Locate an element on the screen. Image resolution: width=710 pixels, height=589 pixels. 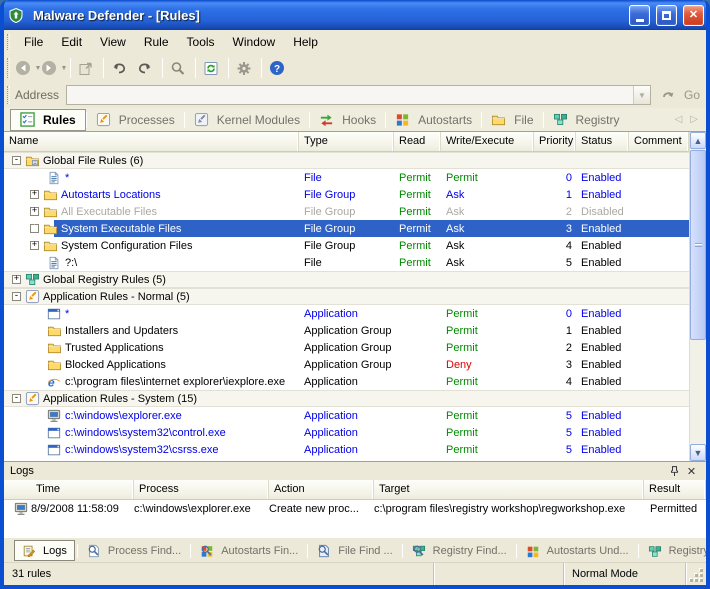
scrollbar-track is located at coordinates (698, 392).